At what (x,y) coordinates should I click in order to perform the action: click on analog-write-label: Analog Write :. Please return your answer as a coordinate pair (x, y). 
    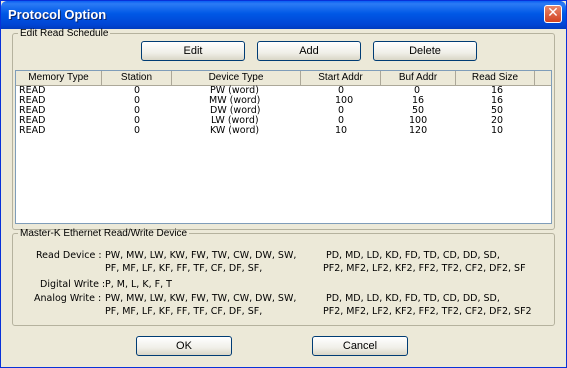
    Looking at the image, I should click on (68, 298).